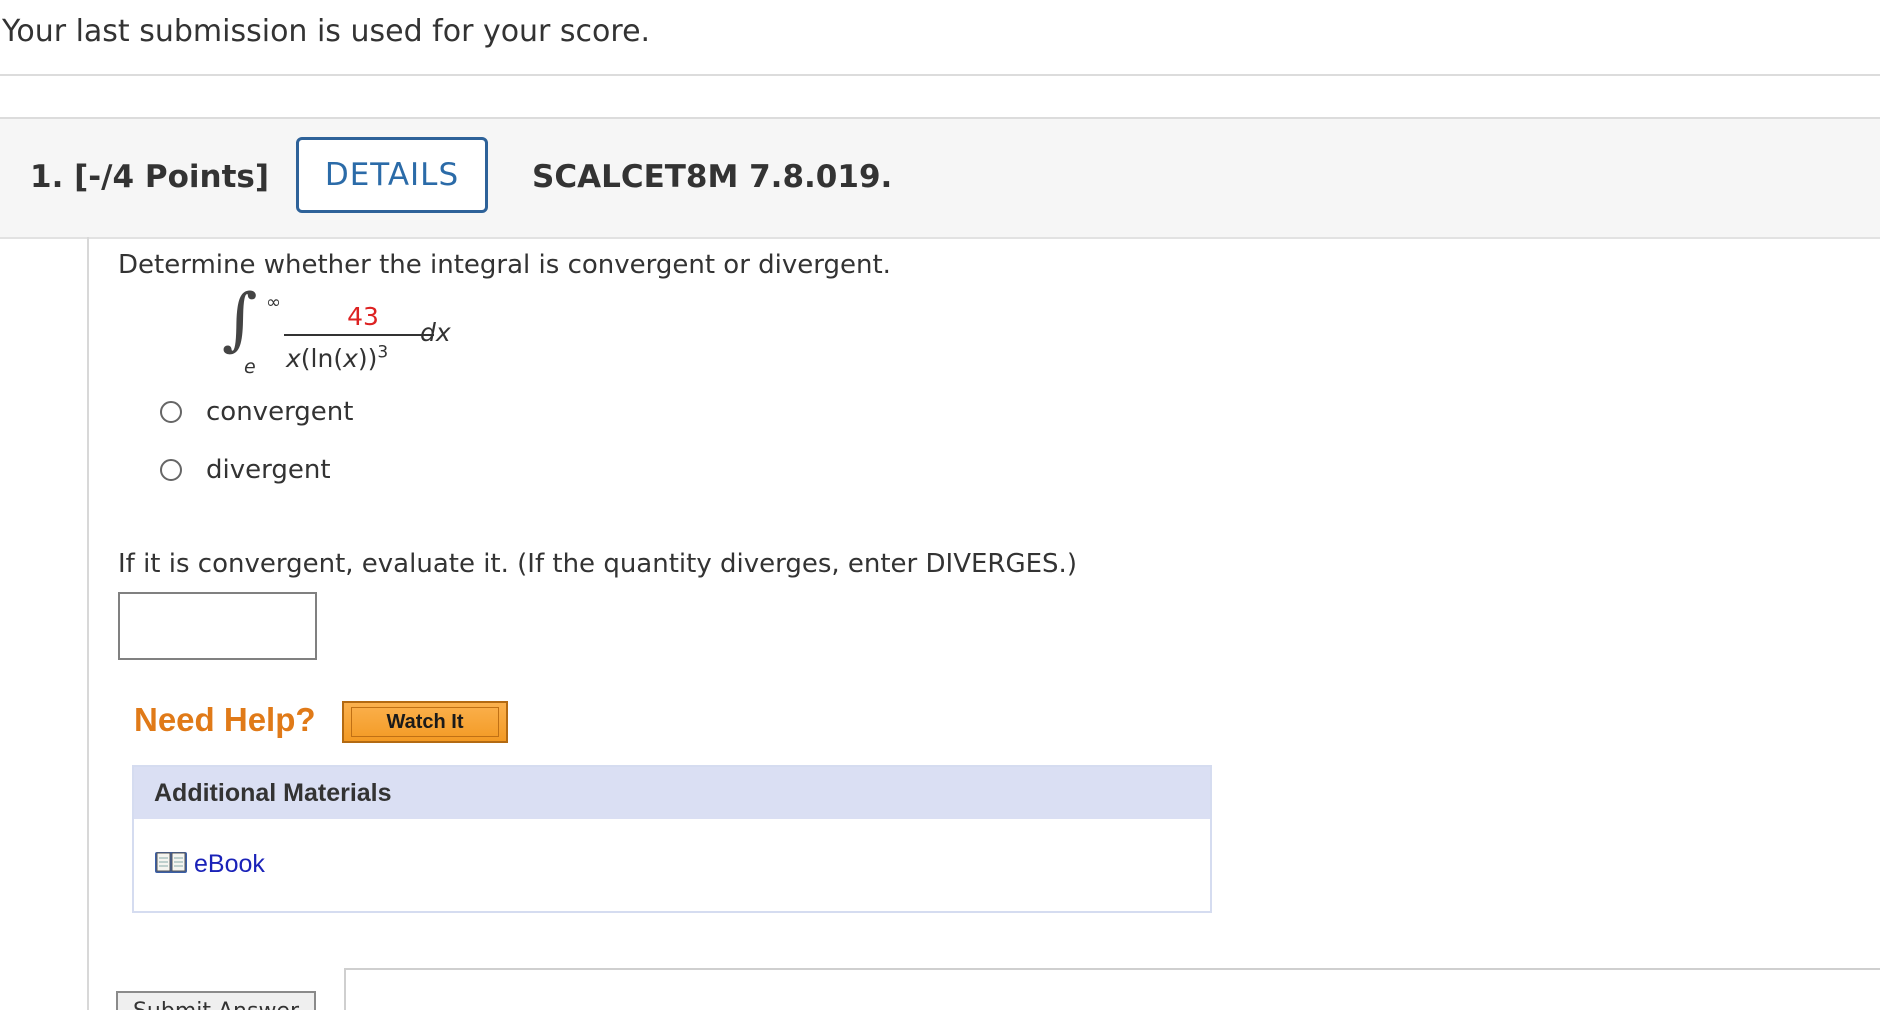 The height and width of the screenshot is (1010, 1880). Describe the element at coordinates (171, 864) in the screenshot. I see `book-icon` at that location.